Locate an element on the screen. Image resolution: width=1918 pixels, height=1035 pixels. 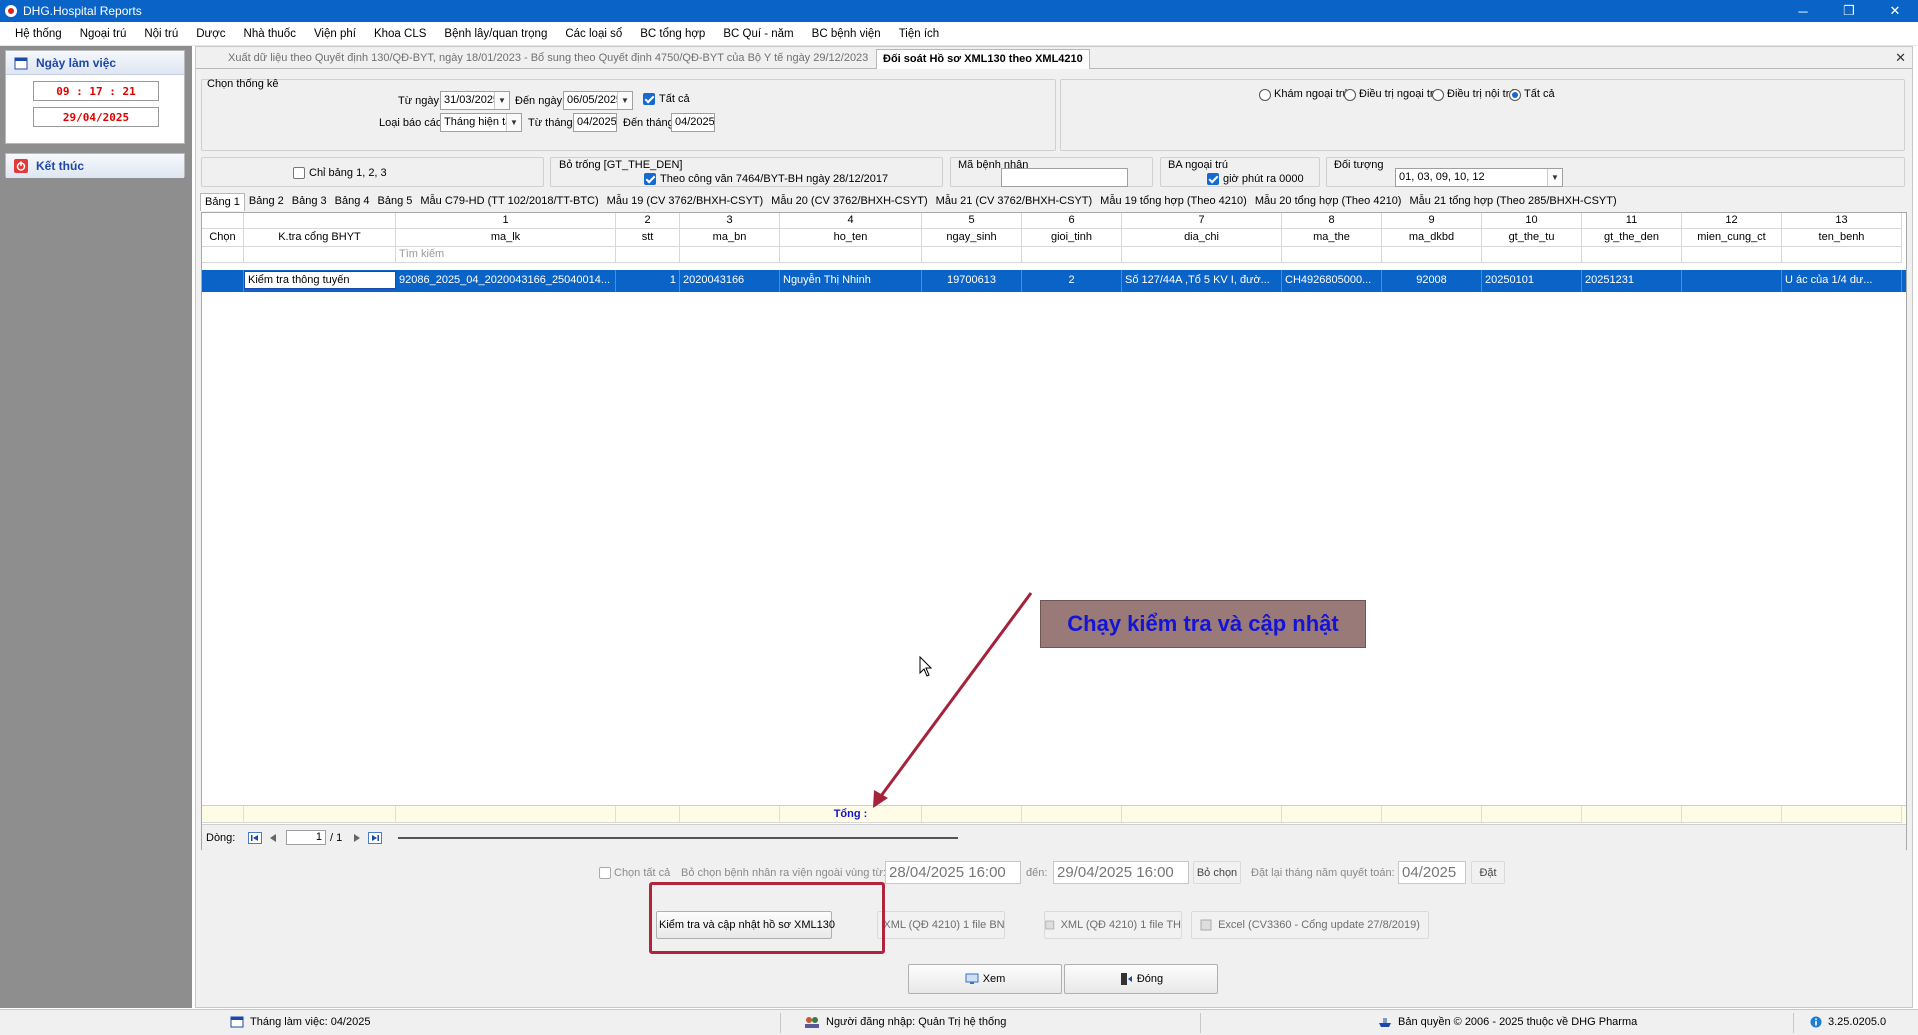
subtab-mau-19: Mẫu 19 (CV 3762/BHXH-CSYT) is located at coordinates (685, 202).